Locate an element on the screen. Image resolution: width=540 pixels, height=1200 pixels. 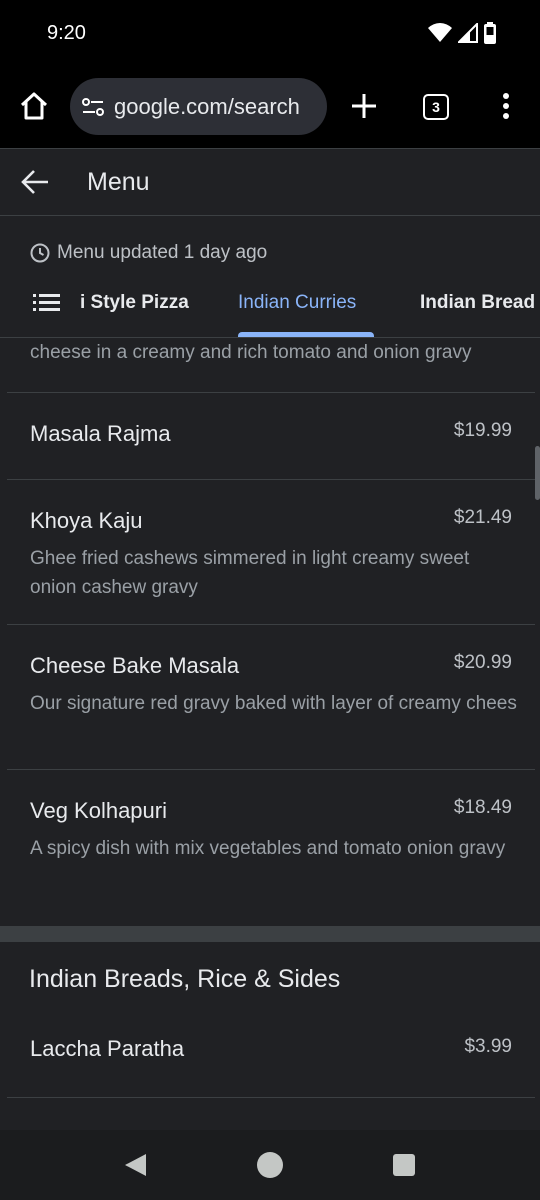
back-button is located at coordinates (35, 182).